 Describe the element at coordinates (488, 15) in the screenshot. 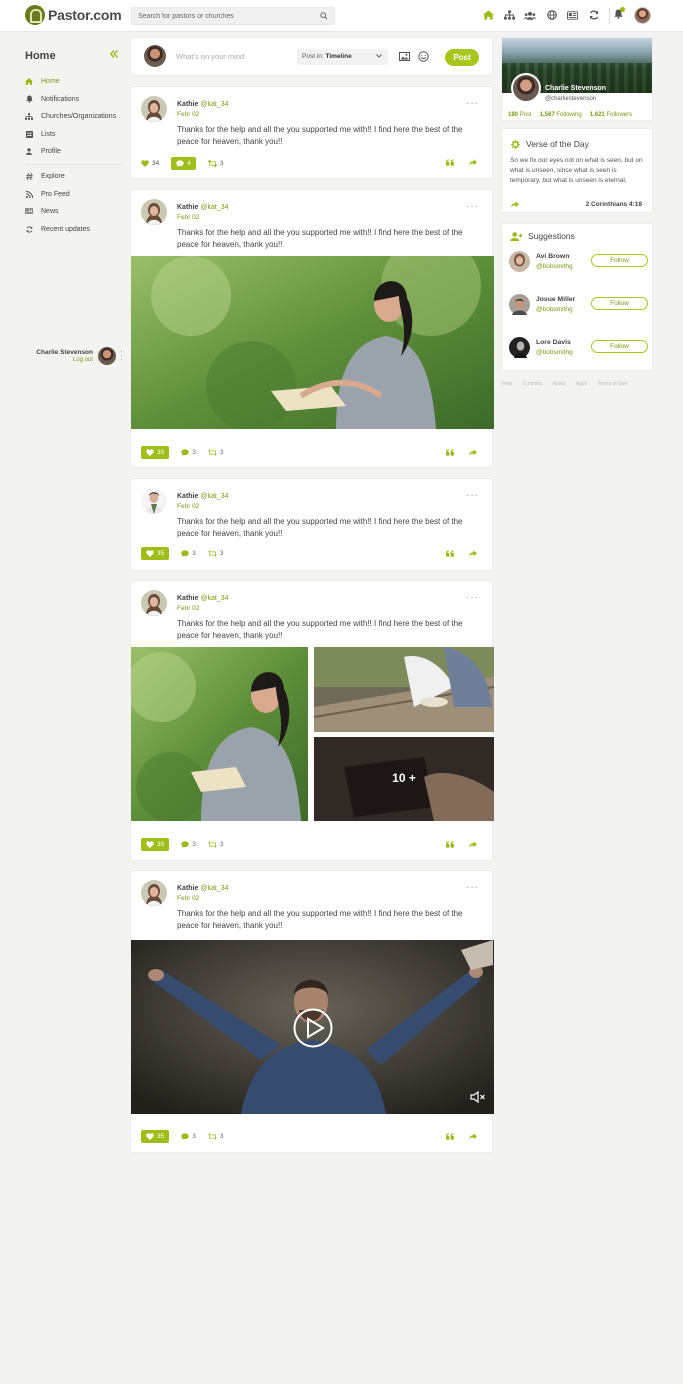

I see `home-icon` at that location.